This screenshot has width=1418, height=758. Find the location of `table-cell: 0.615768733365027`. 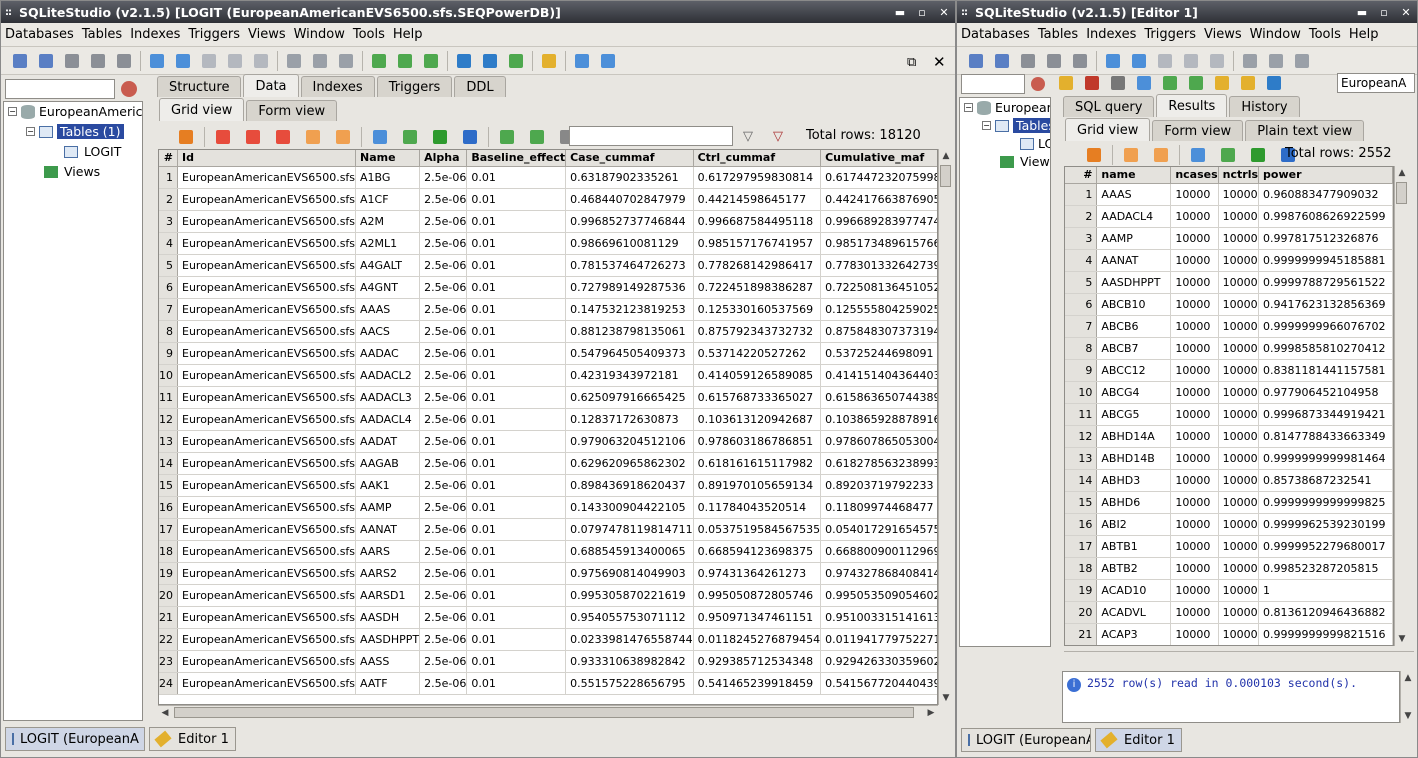

table-cell: 0.615768733365027 is located at coordinates (757, 397).